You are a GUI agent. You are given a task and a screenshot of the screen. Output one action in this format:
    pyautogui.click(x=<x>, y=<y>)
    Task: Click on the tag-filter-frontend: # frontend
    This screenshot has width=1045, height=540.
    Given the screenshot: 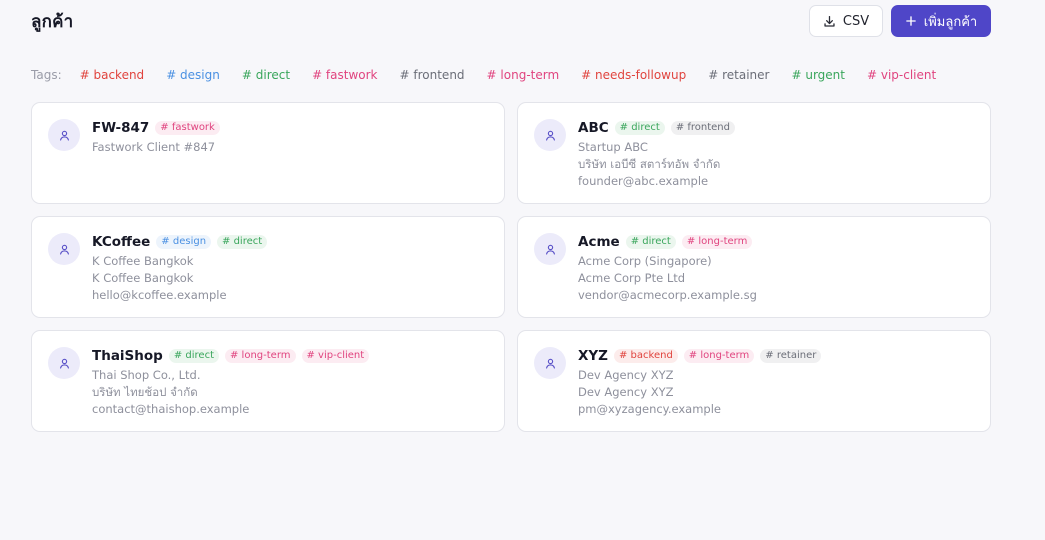 What is the action you would take?
    pyautogui.click(x=432, y=75)
    